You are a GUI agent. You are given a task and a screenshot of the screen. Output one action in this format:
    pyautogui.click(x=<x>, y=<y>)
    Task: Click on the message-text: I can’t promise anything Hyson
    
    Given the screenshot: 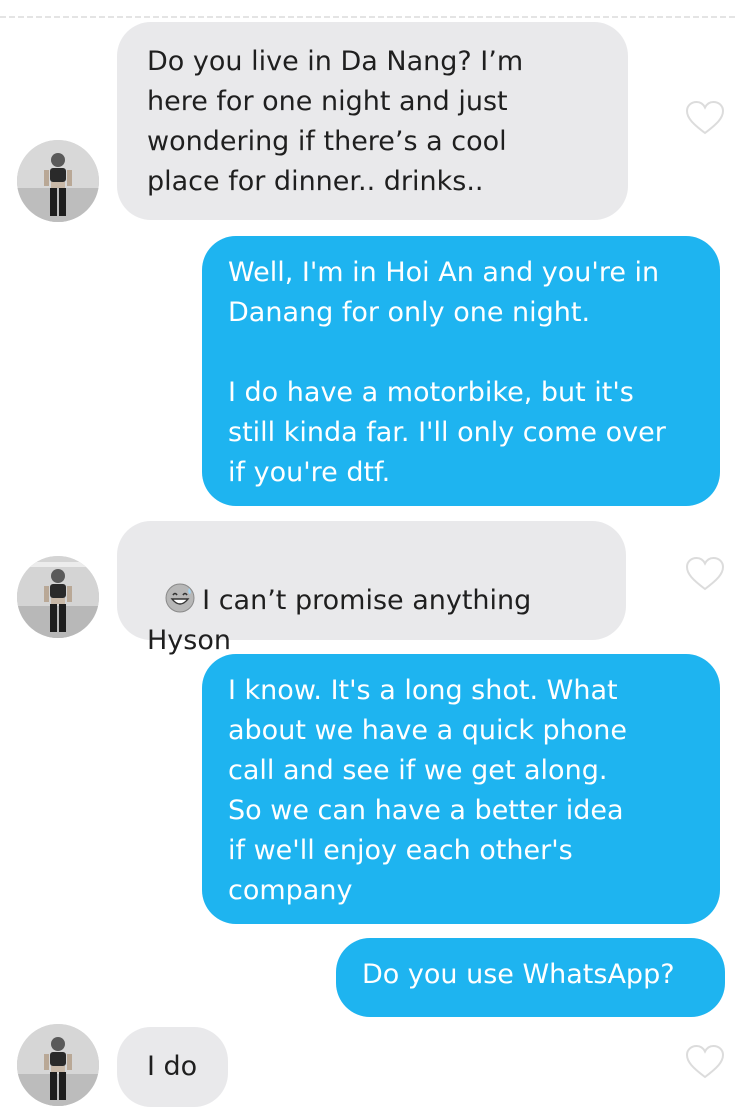 What is the action you would take?
    pyautogui.click(x=339, y=620)
    